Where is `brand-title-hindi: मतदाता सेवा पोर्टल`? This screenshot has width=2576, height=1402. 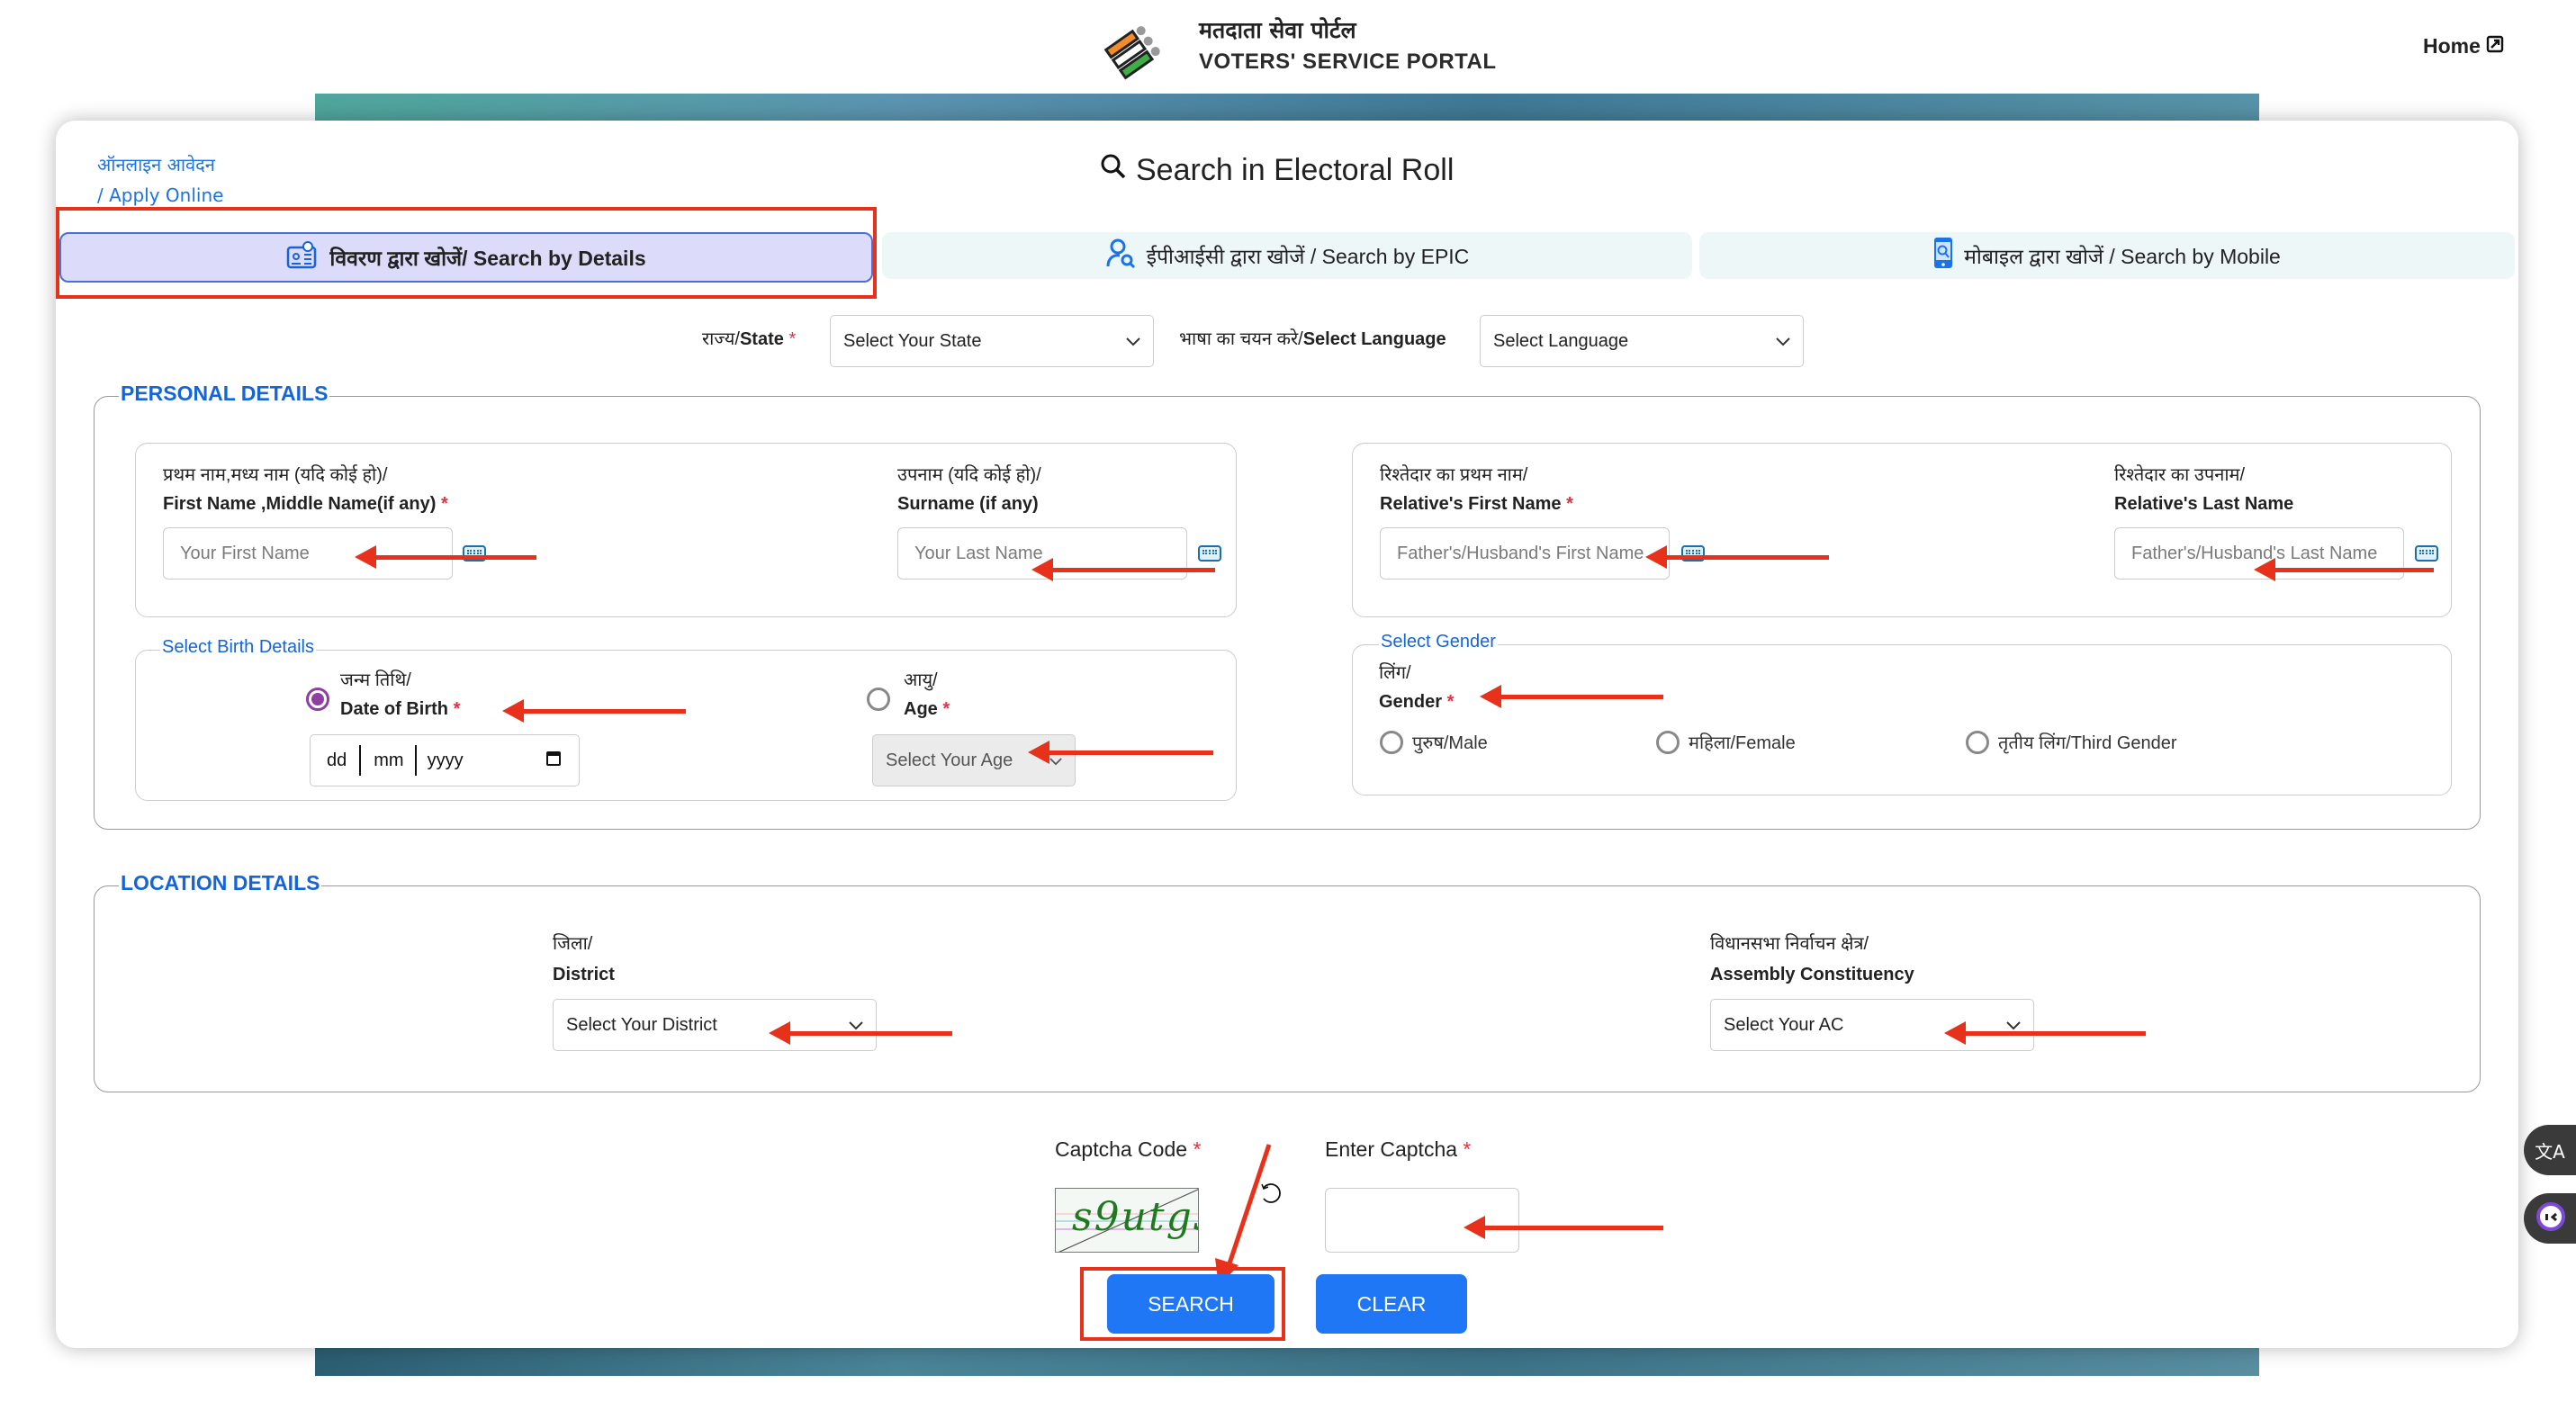
brand-title-hindi: मतदाता सेवा पोर्टल is located at coordinates (1277, 30).